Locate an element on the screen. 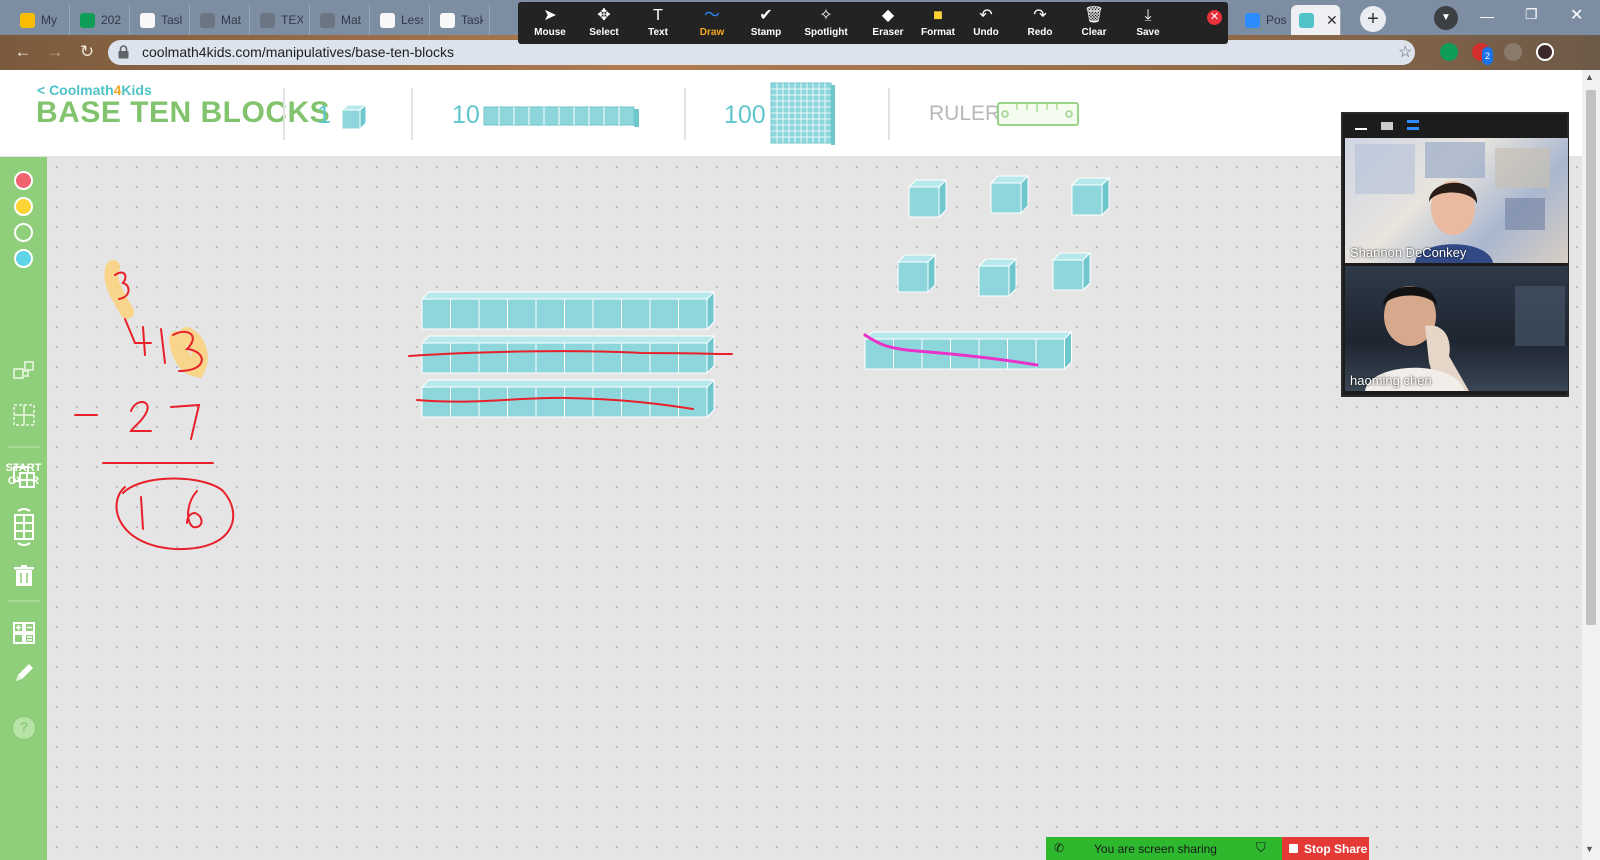 This screenshot has width=1600, height=860. scroll-up-arrow-icon: ▲ is located at coordinates (1589, 77).